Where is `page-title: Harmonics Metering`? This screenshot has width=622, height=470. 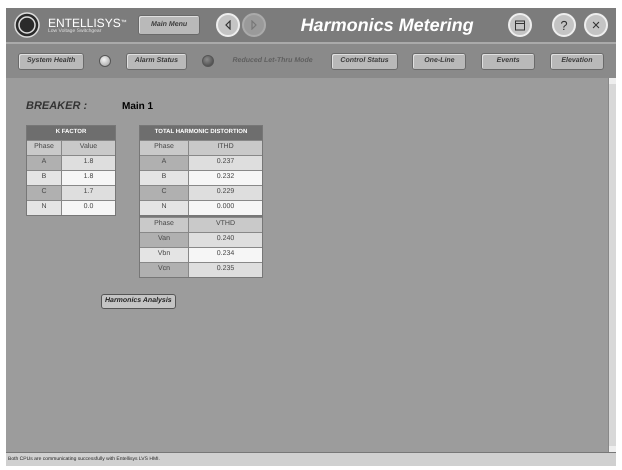 page-title: Harmonics Metering is located at coordinates (387, 25).